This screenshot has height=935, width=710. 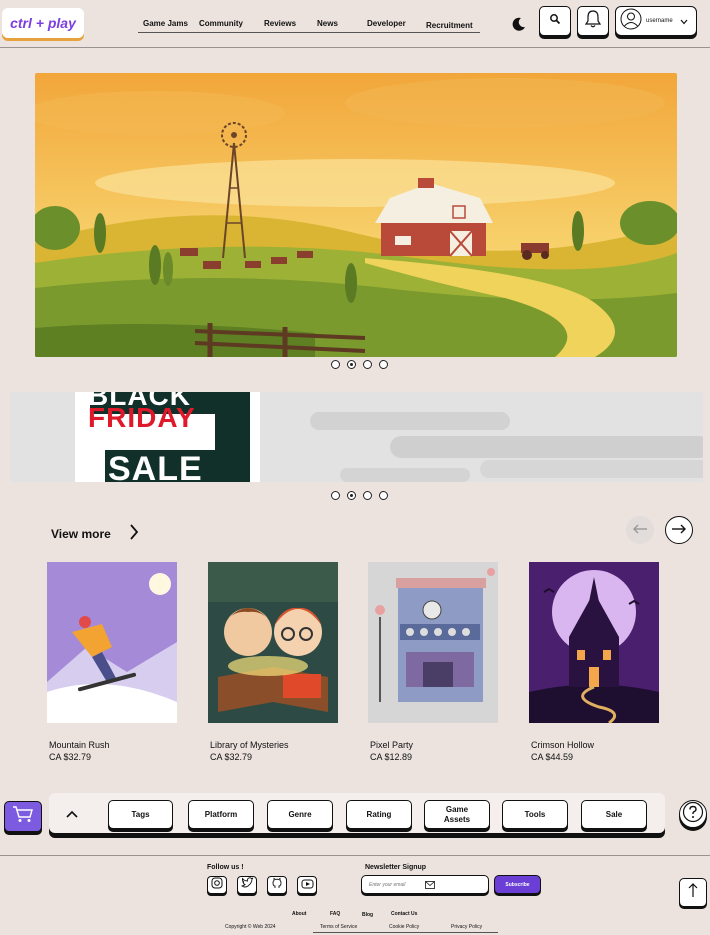 What do you see at coordinates (221, 23) in the screenshot?
I see `nav-item-community: Community` at bounding box center [221, 23].